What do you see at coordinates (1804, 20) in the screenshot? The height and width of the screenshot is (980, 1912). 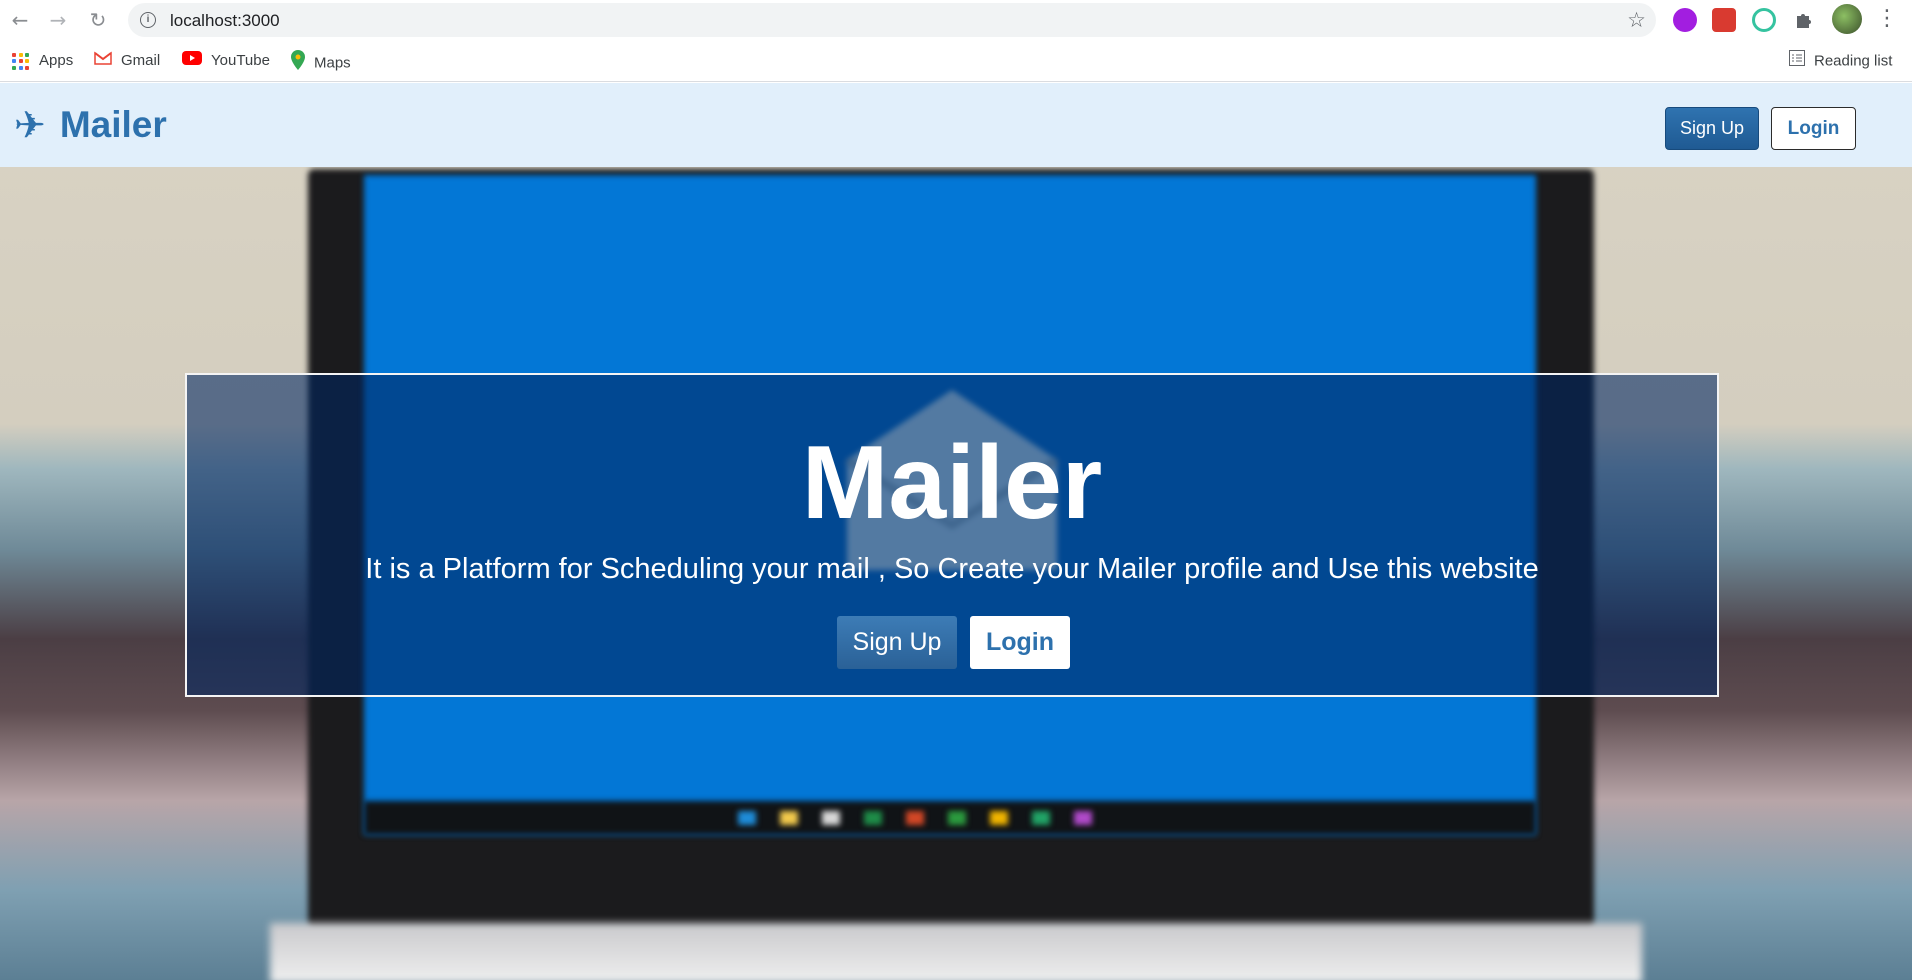 I see `puzzle-icon` at bounding box center [1804, 20].